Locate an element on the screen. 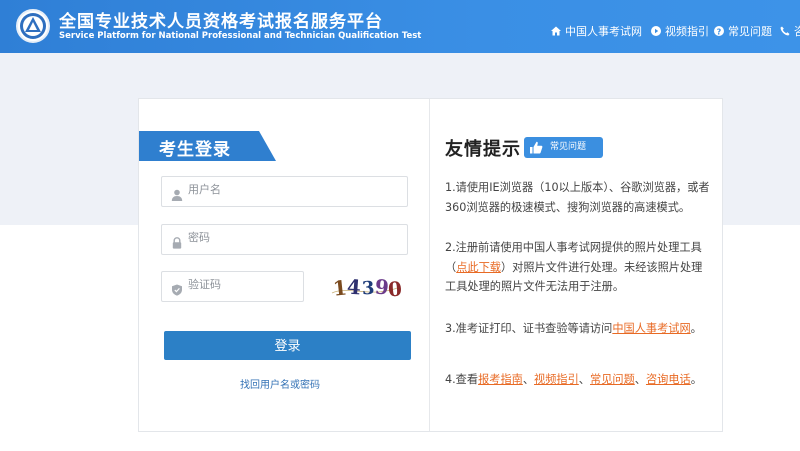  captcha-image: 1 4 3 9 0 is located at coordinates (366, 287).